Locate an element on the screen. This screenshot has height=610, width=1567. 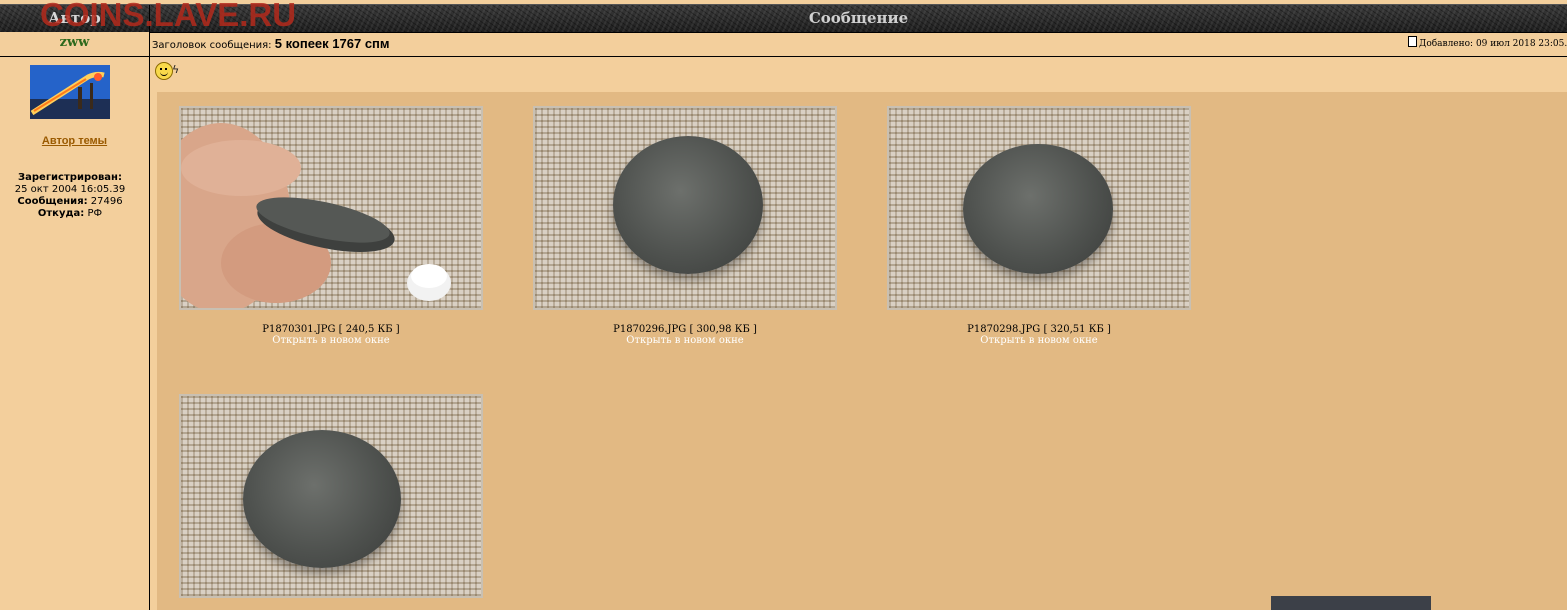
subject-label: Заголовок сообщения: is located at coordinates (212, 45).